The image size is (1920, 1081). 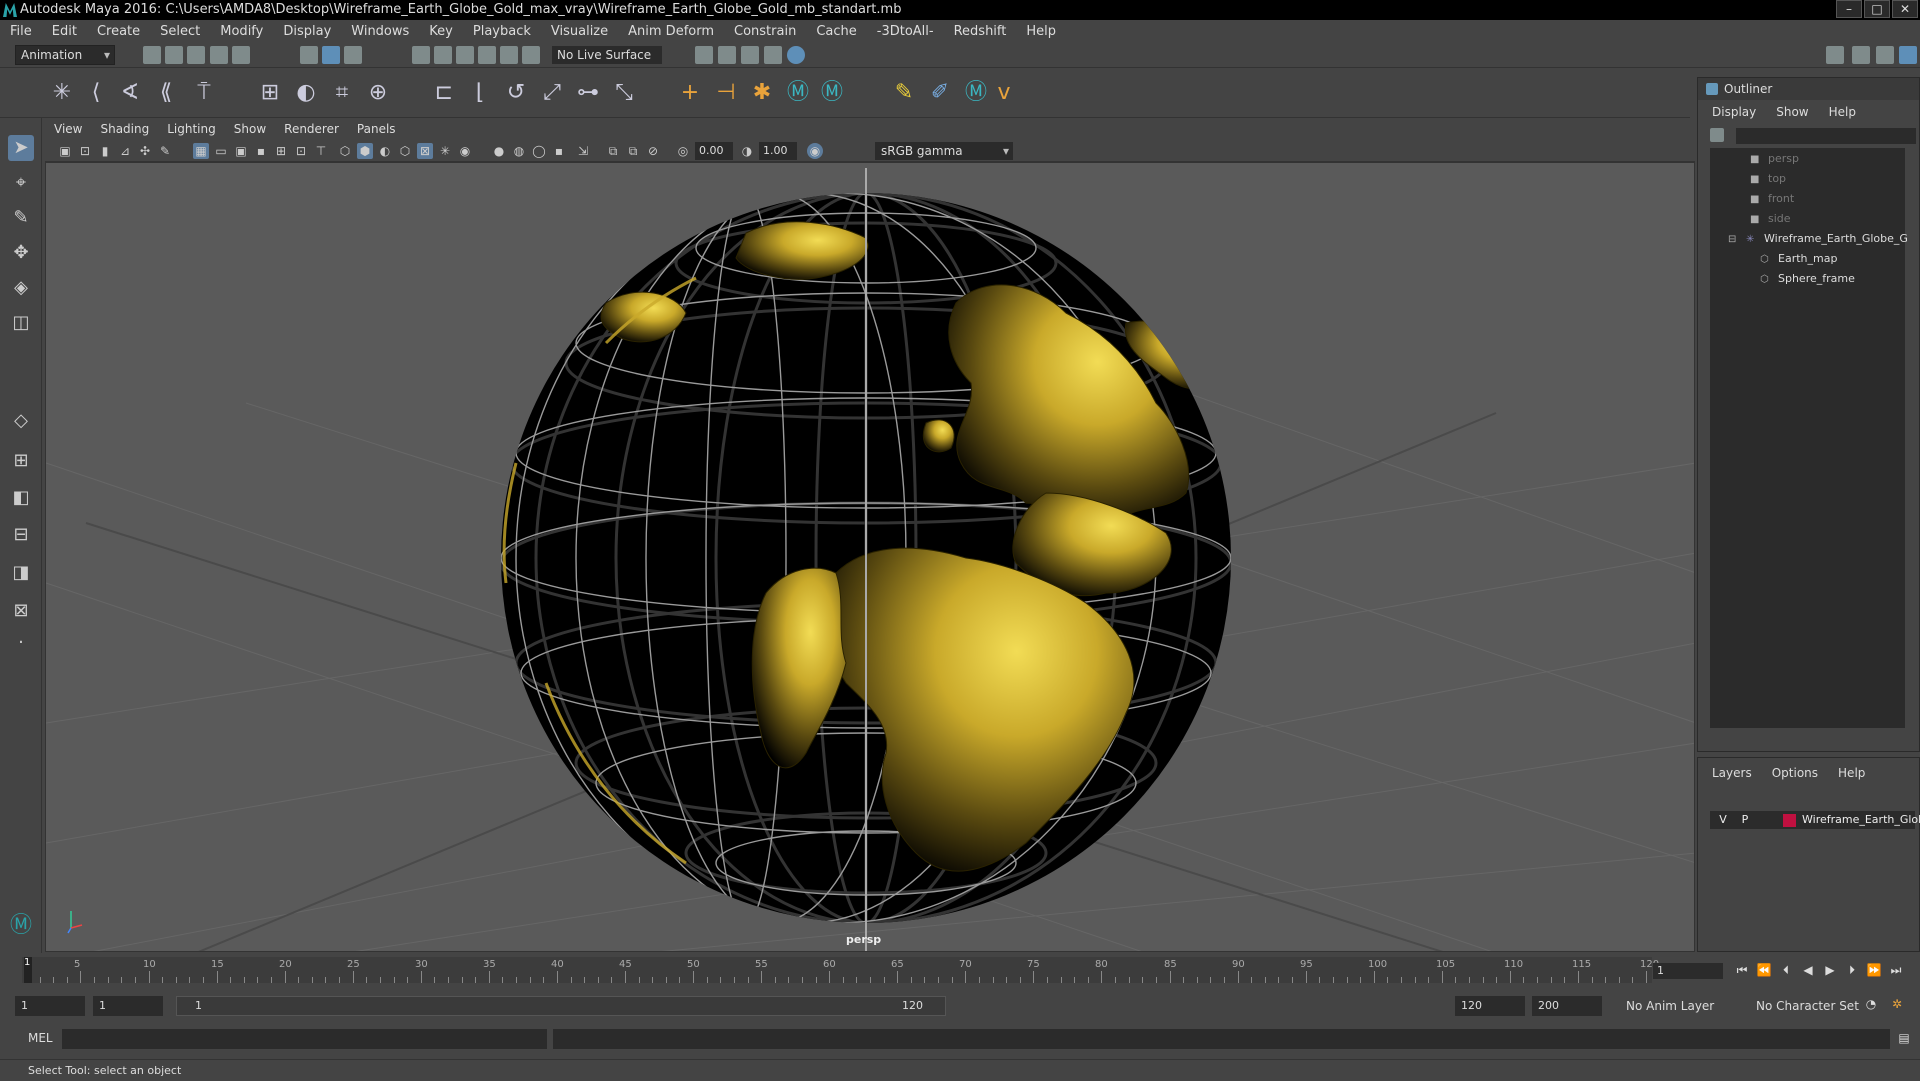 I want to click on ambient-occlusion-icon: ●, so click(x=499, y=151).